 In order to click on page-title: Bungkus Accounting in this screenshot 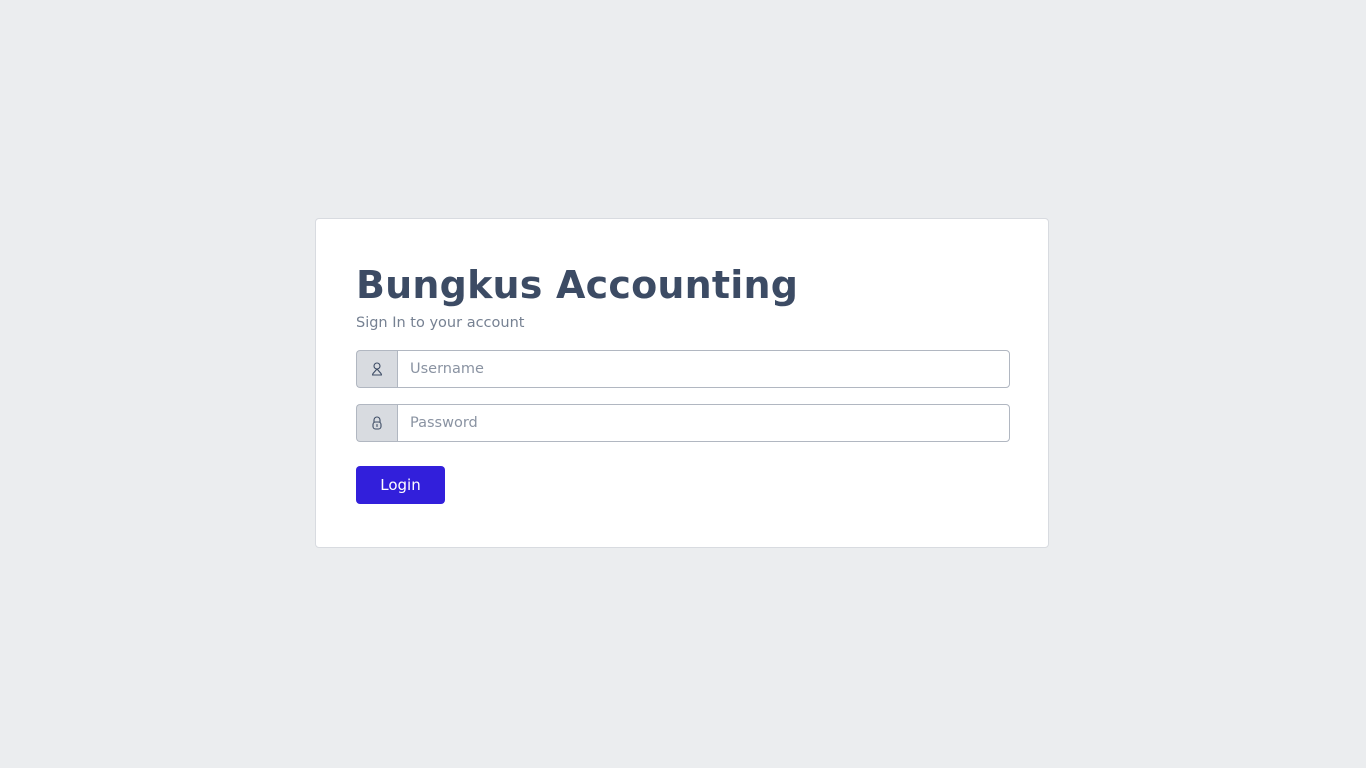, I will do `click(577, 285)`.